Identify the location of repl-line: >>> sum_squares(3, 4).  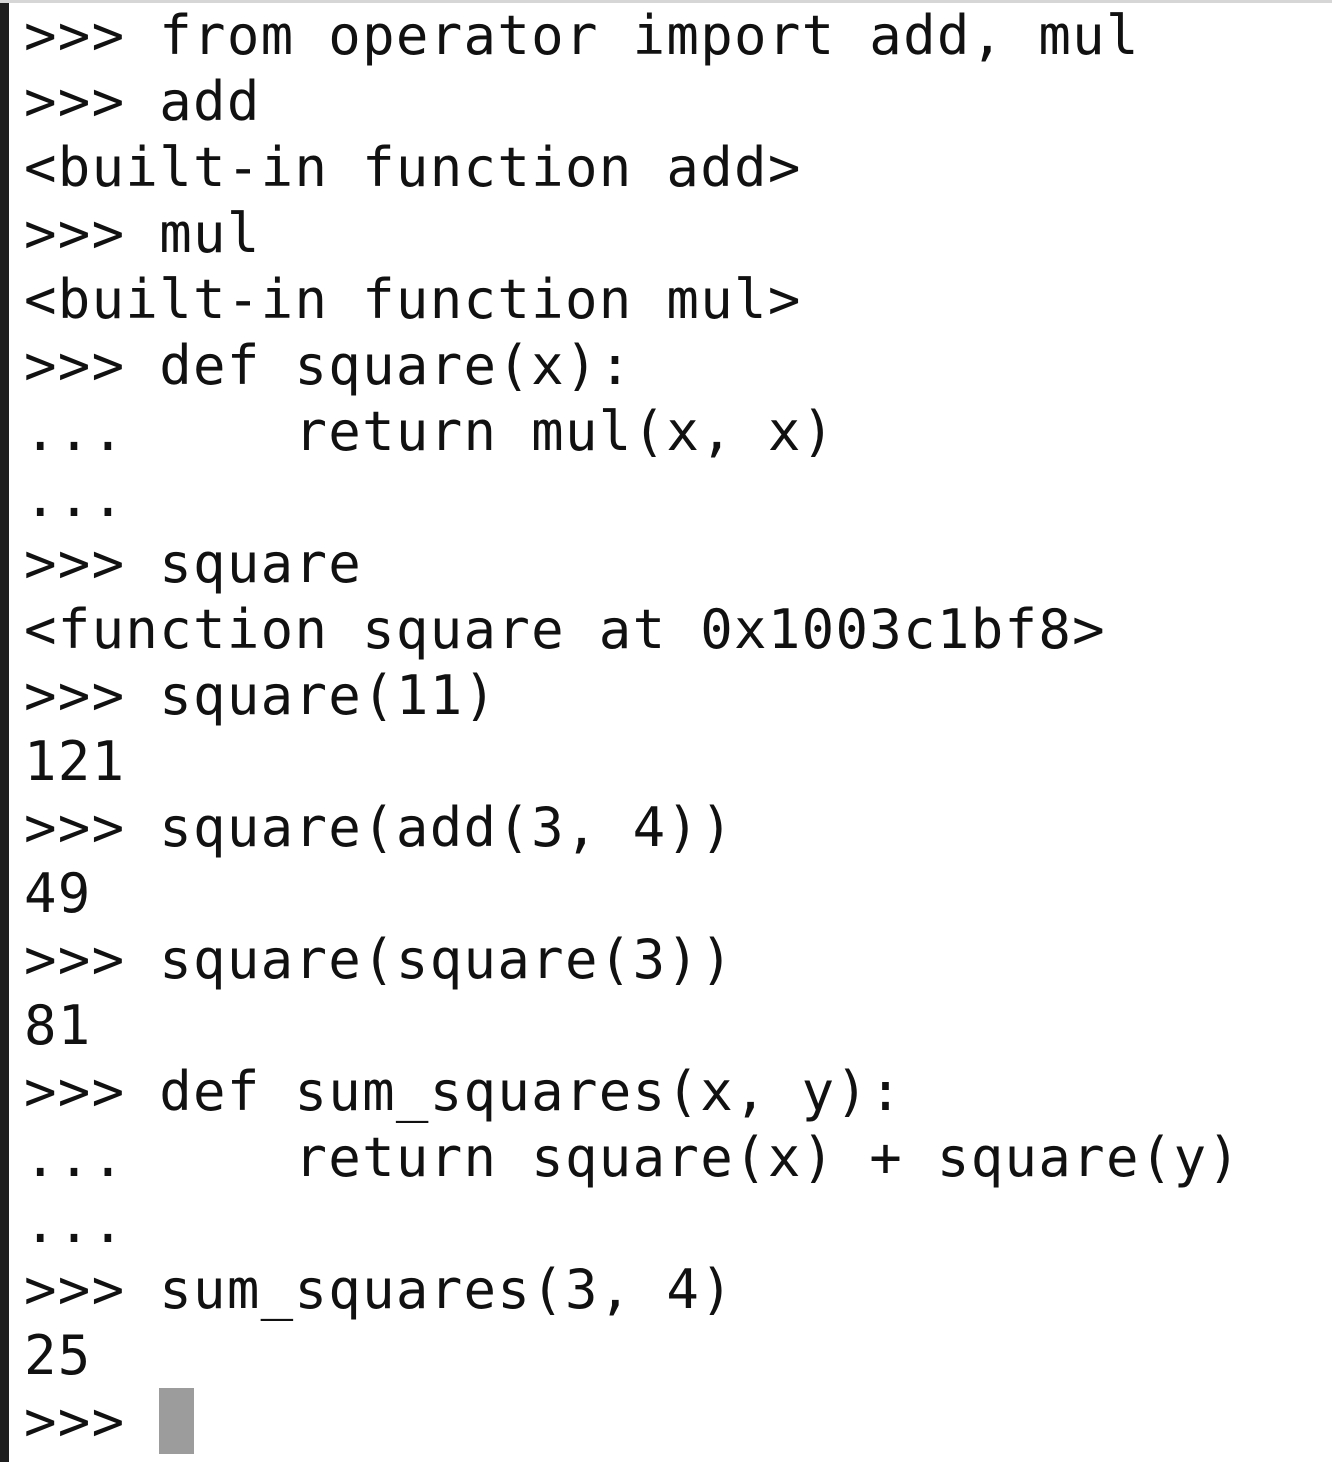
(379, 1289).